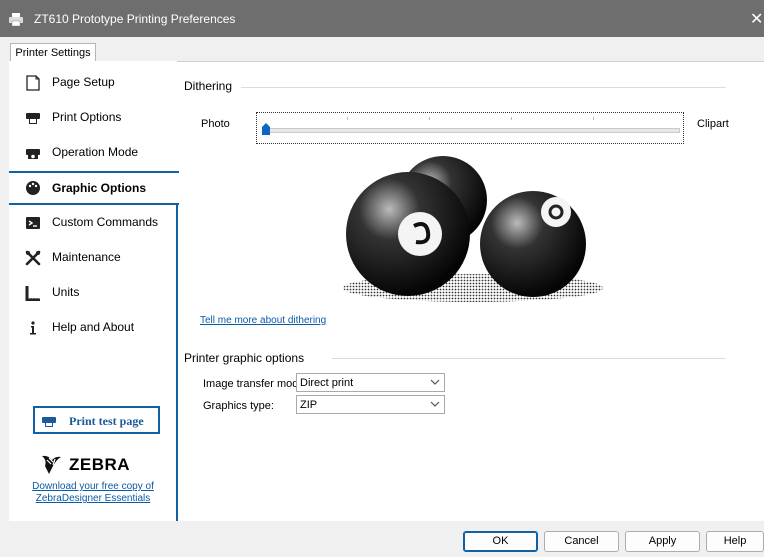 Image resolution: width=764 pixels, height=557 pixels. I want to click on sidebar-item-operation-mode: Operation Mode, so click(93, 152).